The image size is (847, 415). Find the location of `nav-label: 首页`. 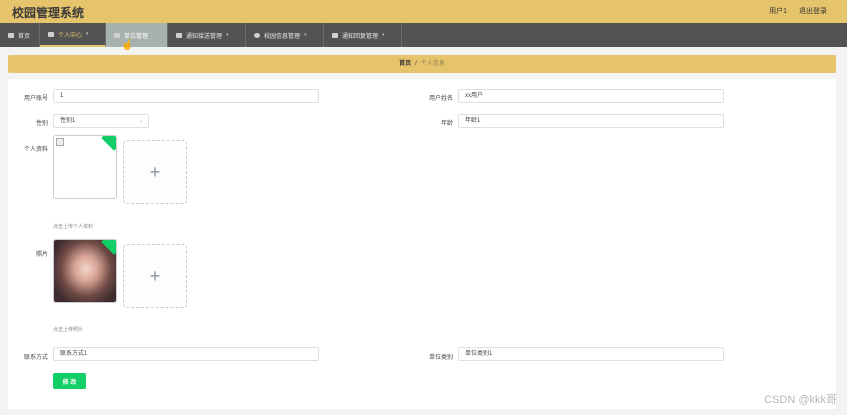

nav-label: 首页 is located at coordinates (24, 36).